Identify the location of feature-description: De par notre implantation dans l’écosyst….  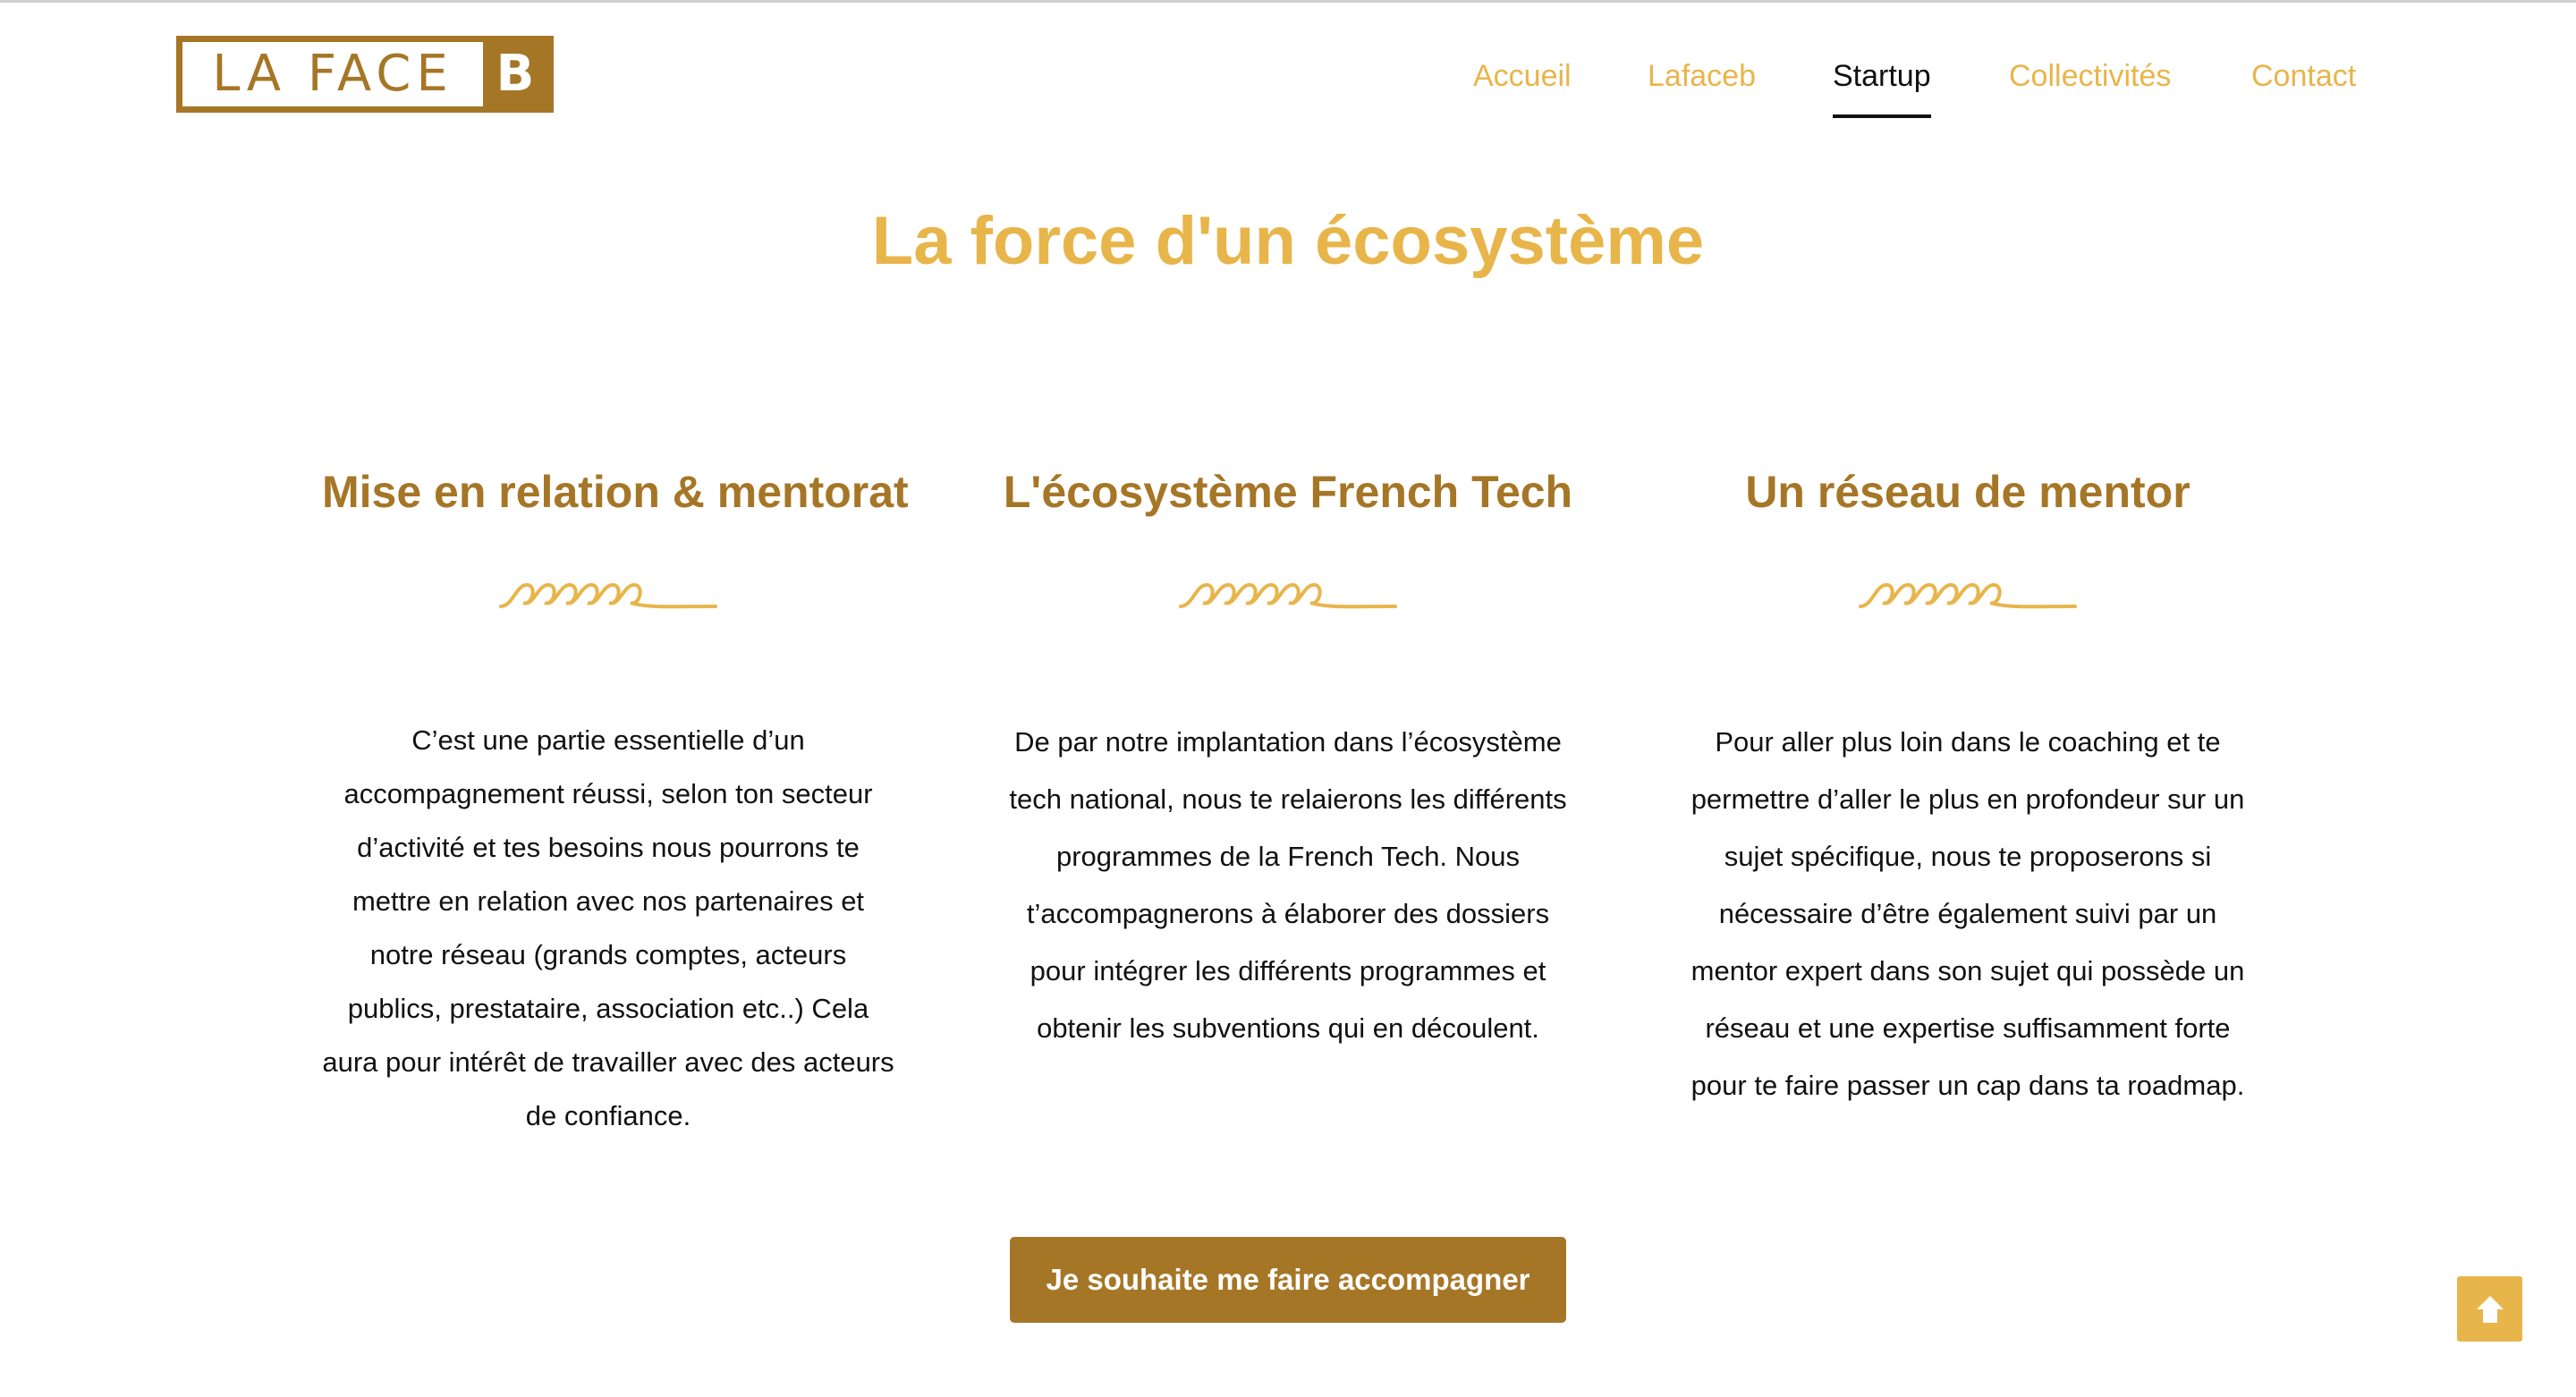
(1288, 885).